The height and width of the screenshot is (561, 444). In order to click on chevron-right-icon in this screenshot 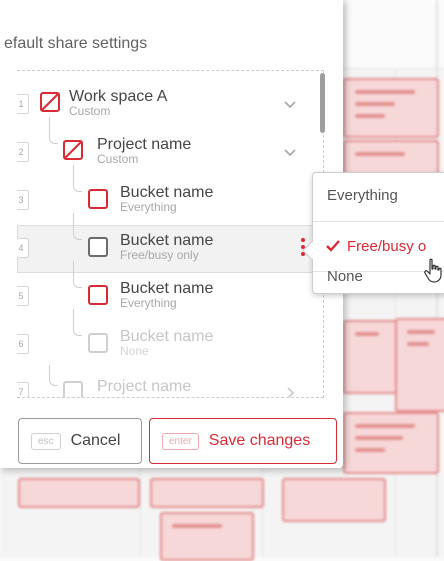, I will do `click(290, 391)`.